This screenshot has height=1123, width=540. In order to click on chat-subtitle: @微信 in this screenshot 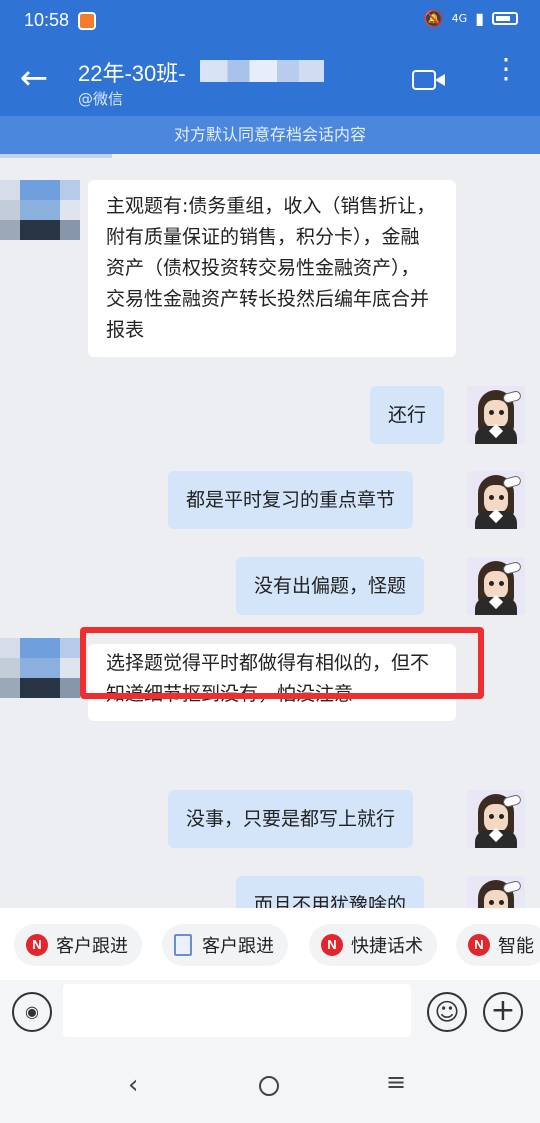, I will do `click(101, 99)`.